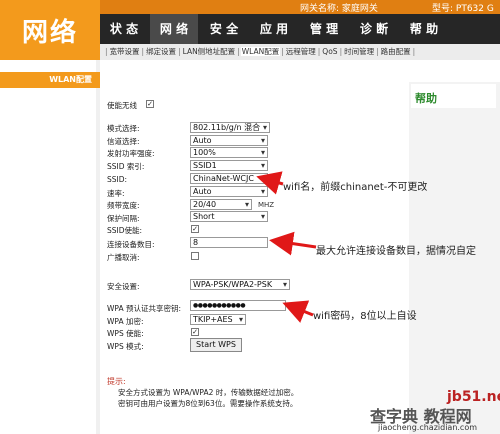 The height and width of the screenshot is (434, 500). Describe the element at coordinates (365, 316) in the screenshot. I see `psk-annotation: wifi密码，8位以上自设` at that location.